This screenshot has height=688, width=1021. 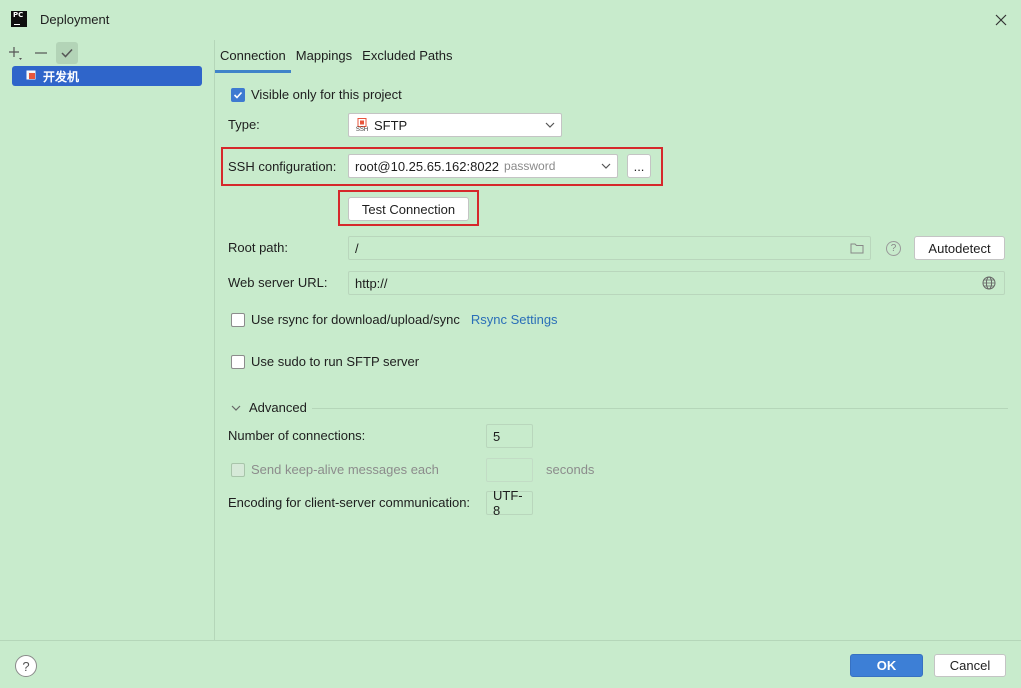 What do you see at coordinates (407, 56) in the screenshot?
I see `tab-excluded-paths: Excluded Paths` at bounding box center [407, 56].